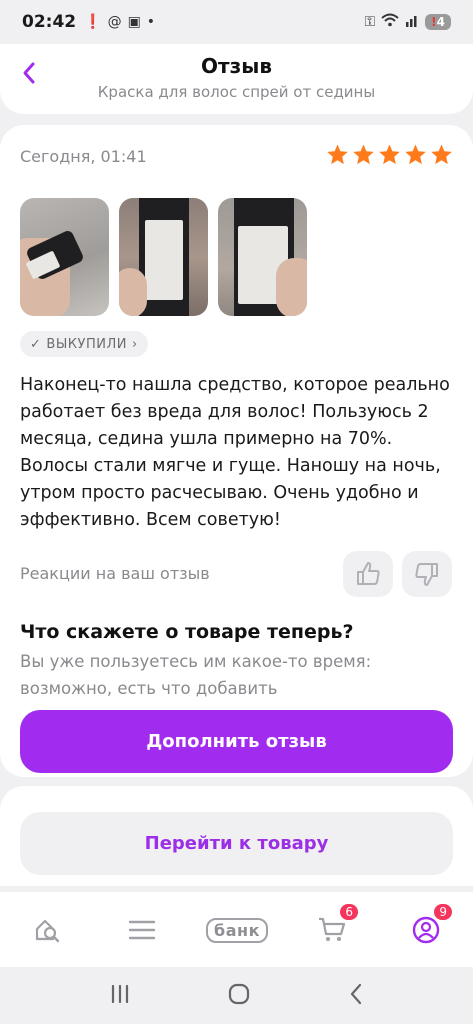  I want to click on tab-home, so click(48, 930).